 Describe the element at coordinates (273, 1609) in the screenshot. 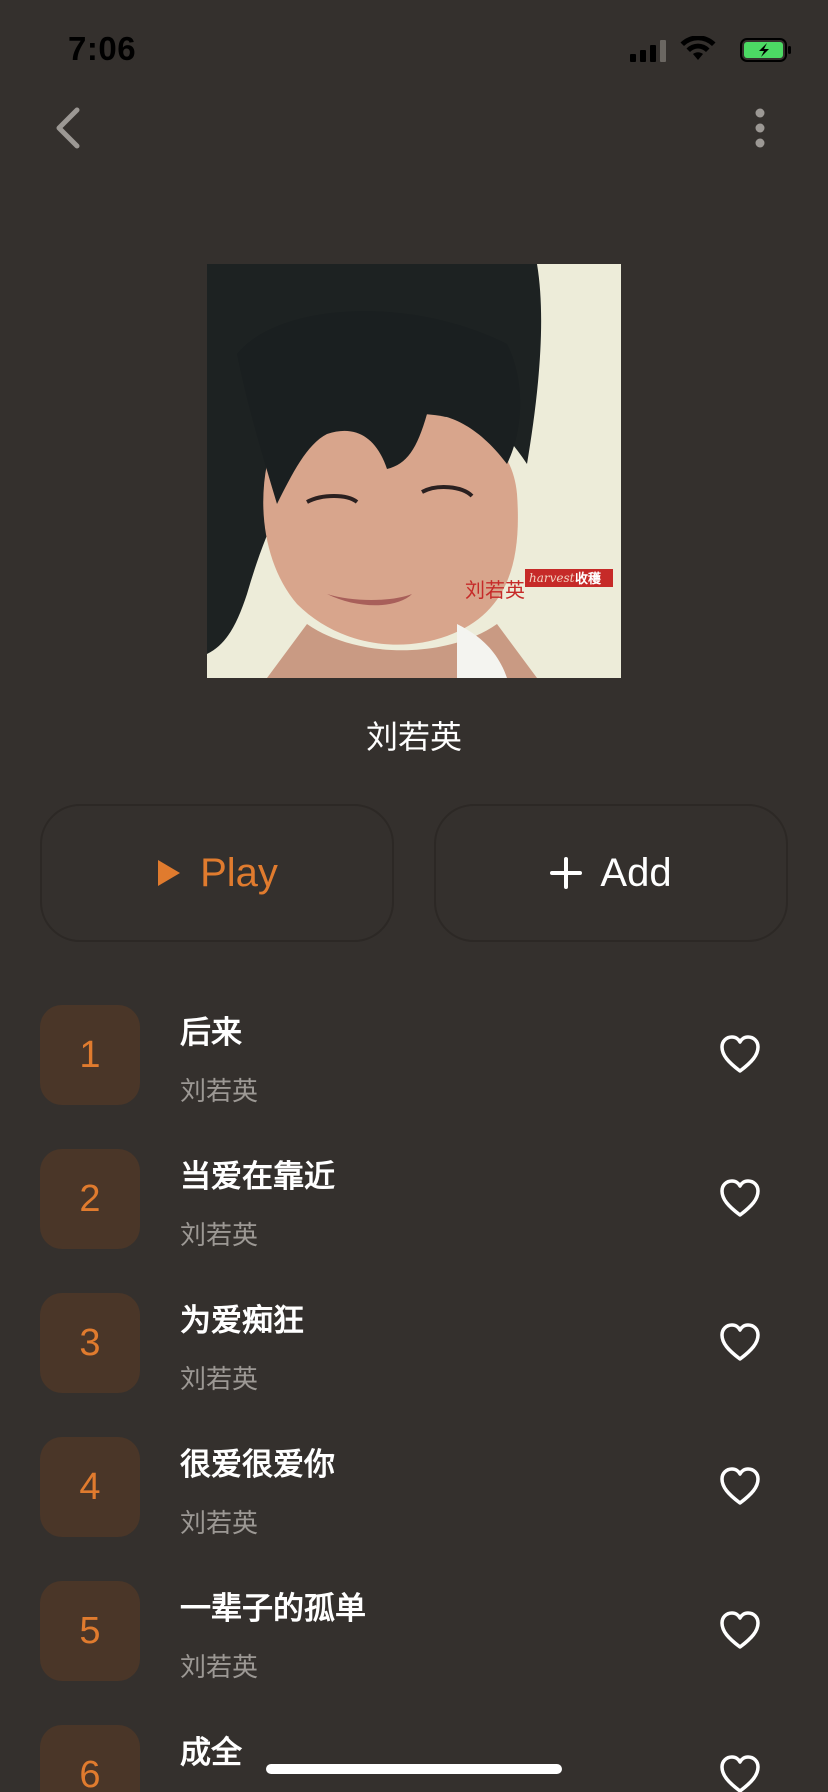

I see `track-title: 一辈子的孤单` at that location.